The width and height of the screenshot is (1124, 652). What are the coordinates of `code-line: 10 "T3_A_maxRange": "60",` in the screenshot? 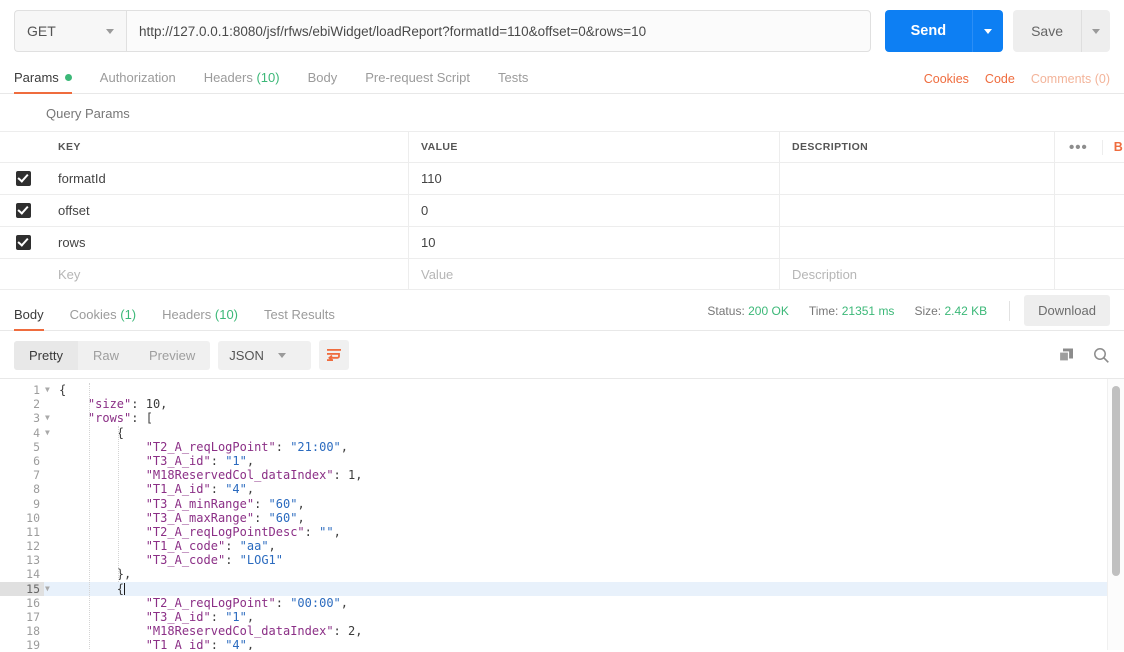 It's located at (562, 518).